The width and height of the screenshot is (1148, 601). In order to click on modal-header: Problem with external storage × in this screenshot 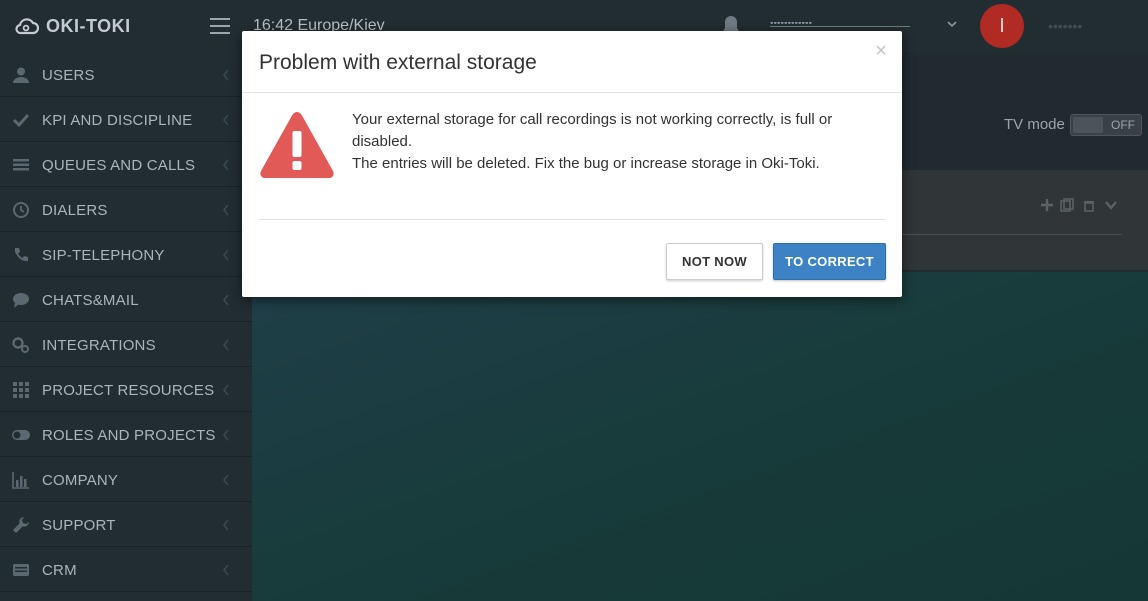, I will do `click(572, 62)`.